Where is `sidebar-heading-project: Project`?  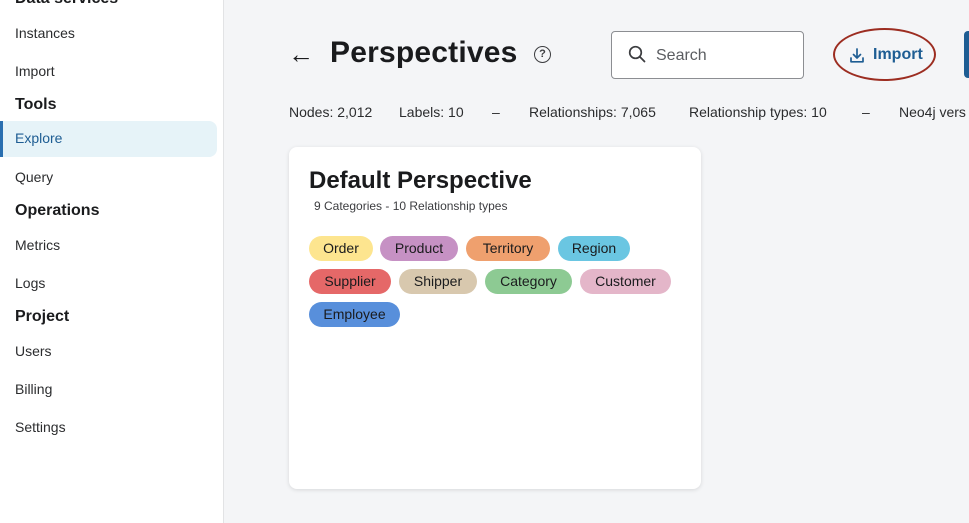
sidebar-heading-project: Project is located at coordinates (42, 316).